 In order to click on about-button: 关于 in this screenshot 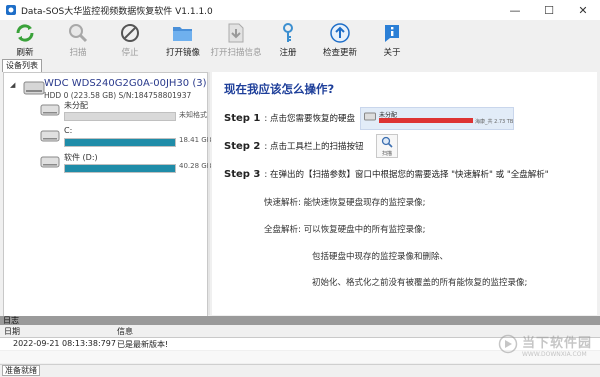, I will do `click(392, 39)`.